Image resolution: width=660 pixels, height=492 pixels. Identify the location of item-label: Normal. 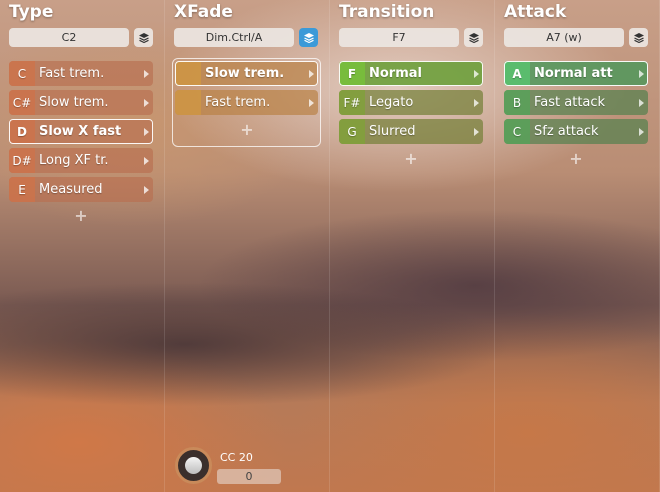
(395, 73).